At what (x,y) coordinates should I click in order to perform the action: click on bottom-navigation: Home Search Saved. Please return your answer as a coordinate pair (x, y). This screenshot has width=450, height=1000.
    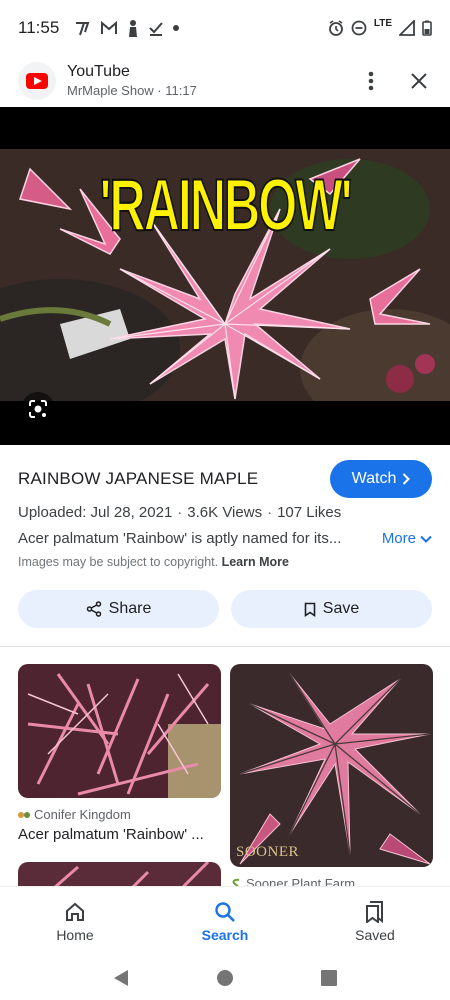
    Looking at the image, I should click on (225, 921).